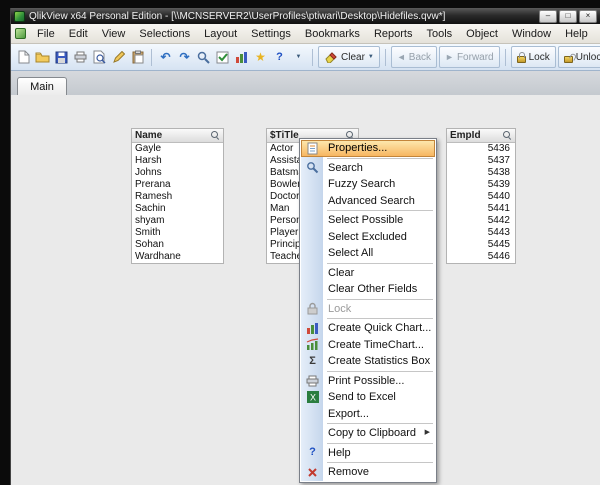  I want to click on list-item: 5436, so click(481, 149).